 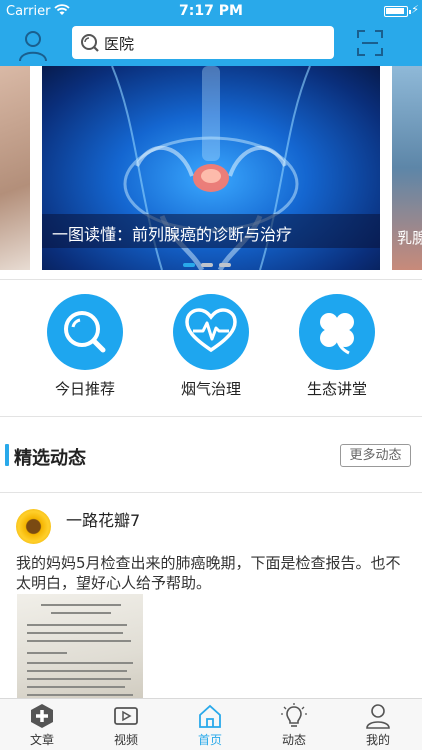 I want to click on quick-item-smoke: 烟气治理, so click(x=211, y=346).